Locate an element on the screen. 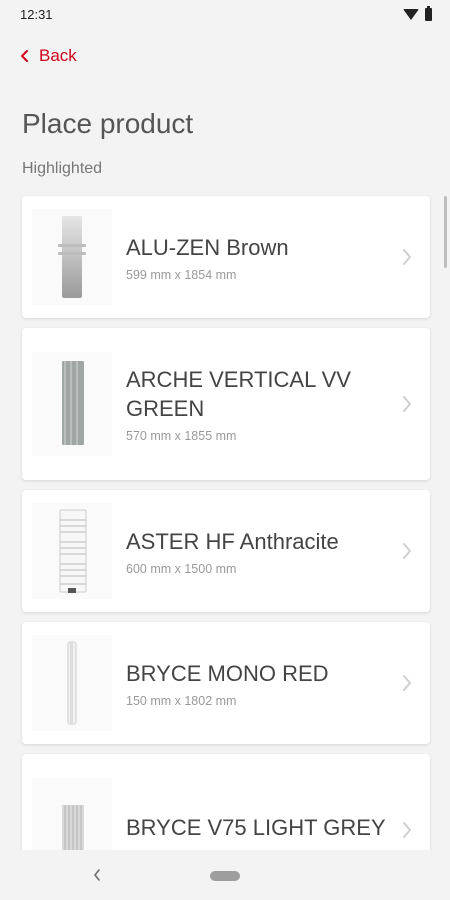  status-bar: 12:31 is located at coordinates (225, 14).